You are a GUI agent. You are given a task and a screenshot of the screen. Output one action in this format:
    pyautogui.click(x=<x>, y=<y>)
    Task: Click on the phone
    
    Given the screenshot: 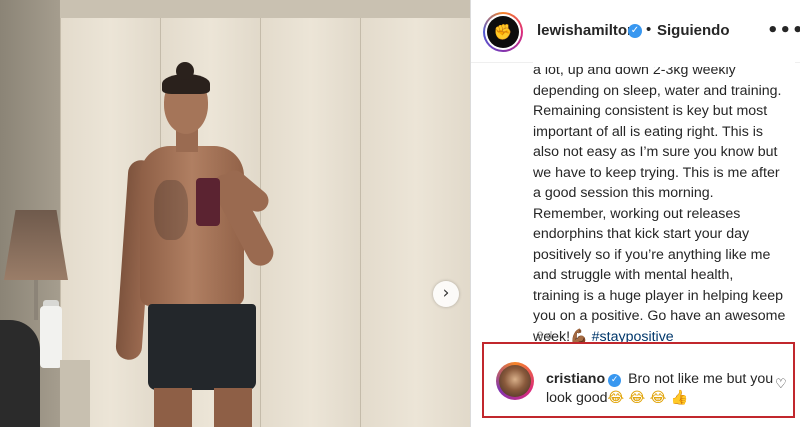 What is the action you would take?
    pyautogui.click(x=208, y=202)
    